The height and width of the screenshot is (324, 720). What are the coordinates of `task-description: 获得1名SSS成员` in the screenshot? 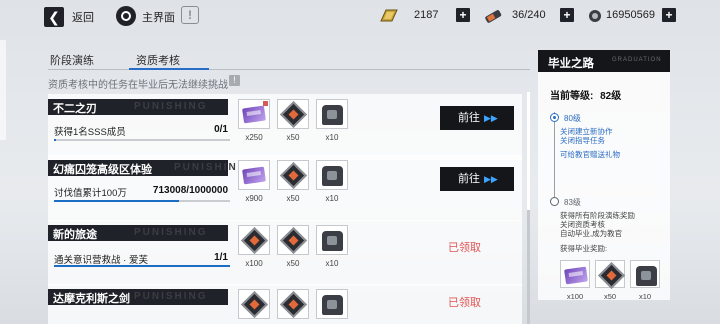 It's located at (90, 132).